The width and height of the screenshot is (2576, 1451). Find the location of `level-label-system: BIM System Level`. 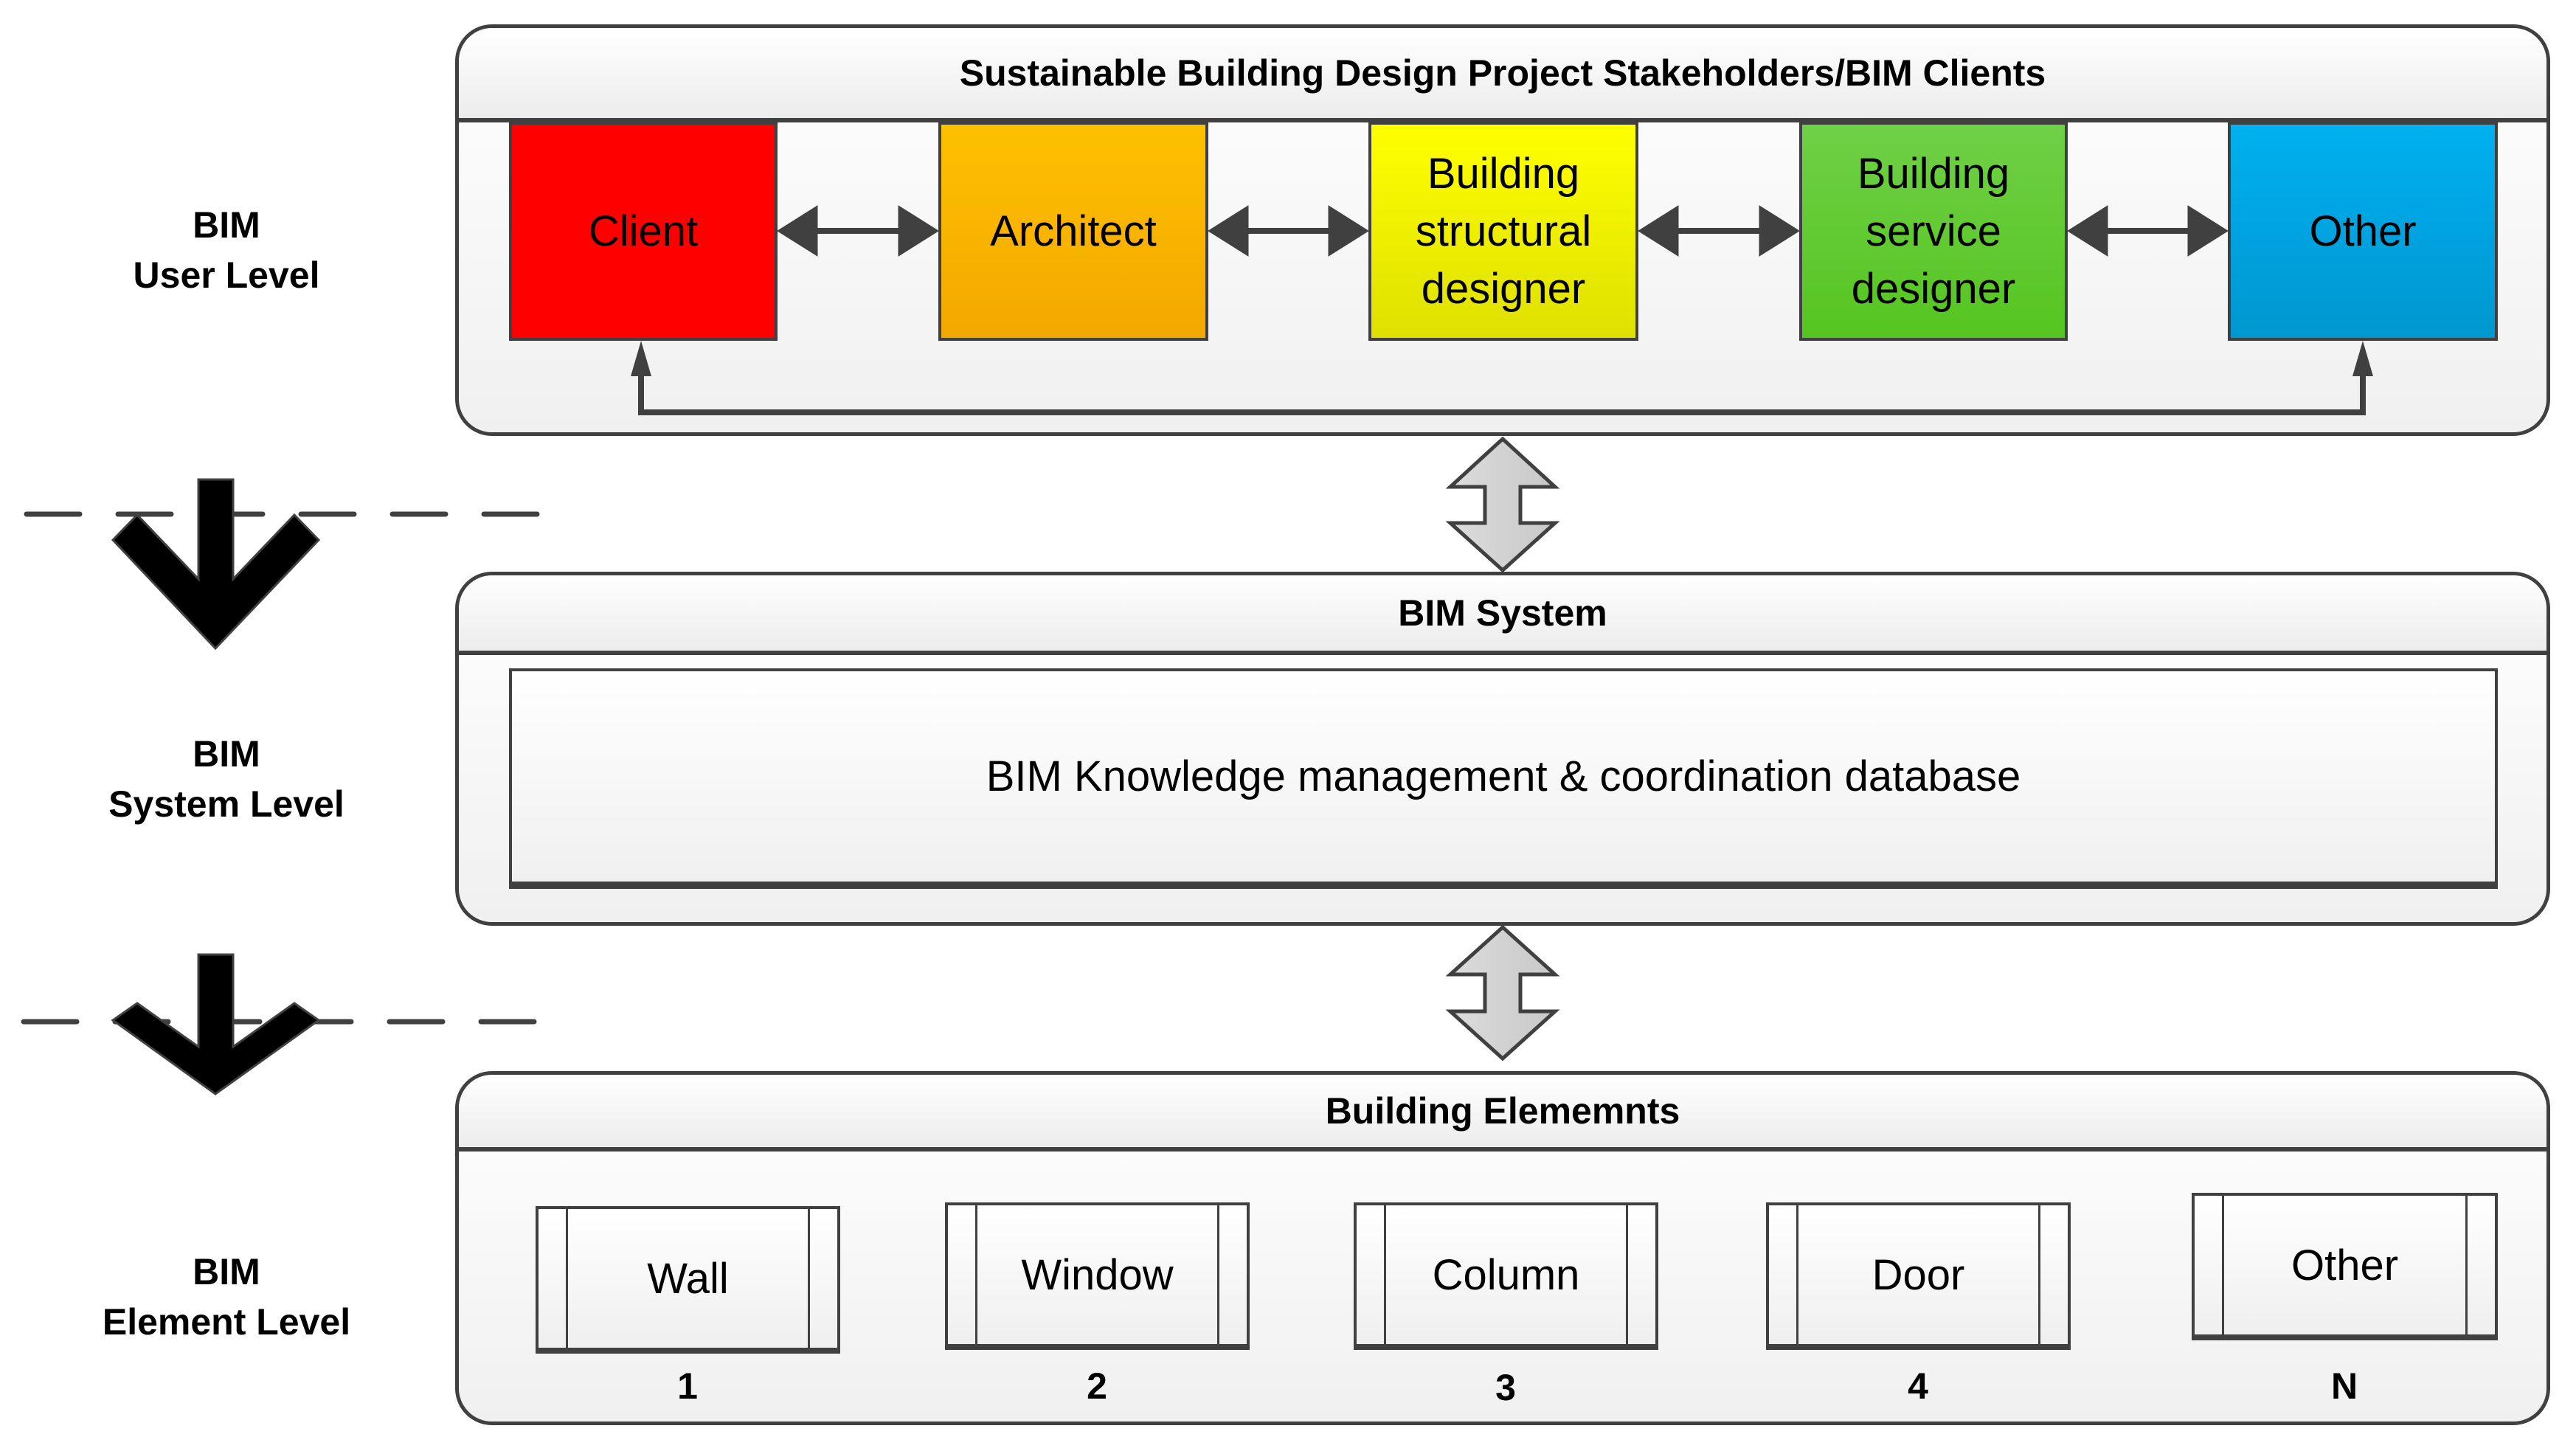

level-label-system: BIM System Level is located at coordinates (227, 779).